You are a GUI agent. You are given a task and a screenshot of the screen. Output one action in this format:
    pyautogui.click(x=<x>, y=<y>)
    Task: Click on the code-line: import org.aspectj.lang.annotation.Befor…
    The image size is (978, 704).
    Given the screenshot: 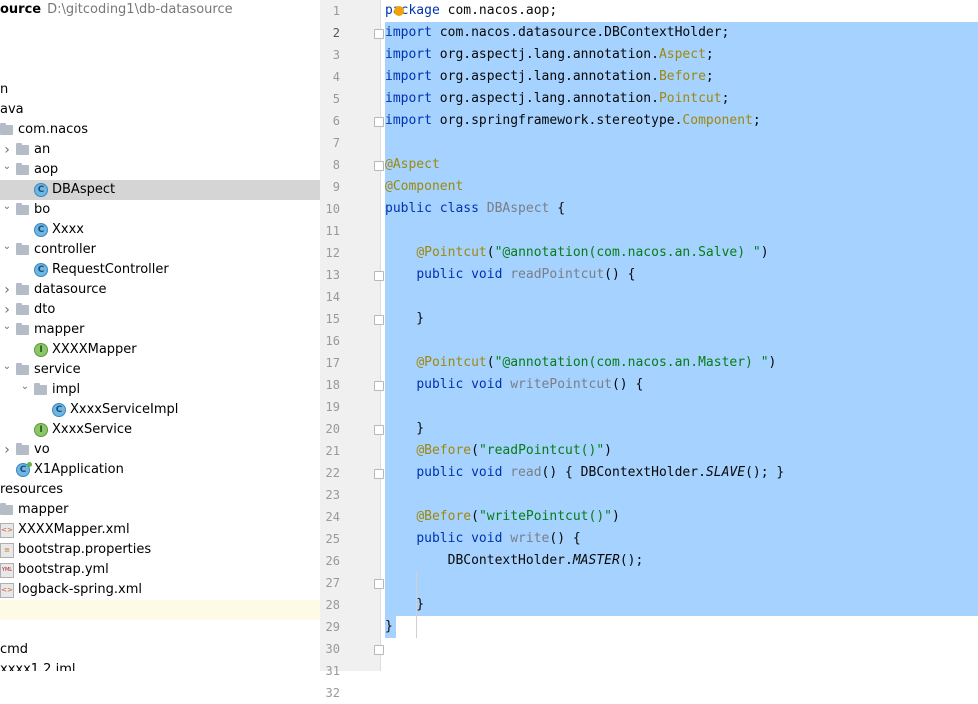 What is the action you would take?
    pyautogui.click(x=549, y=77)
    